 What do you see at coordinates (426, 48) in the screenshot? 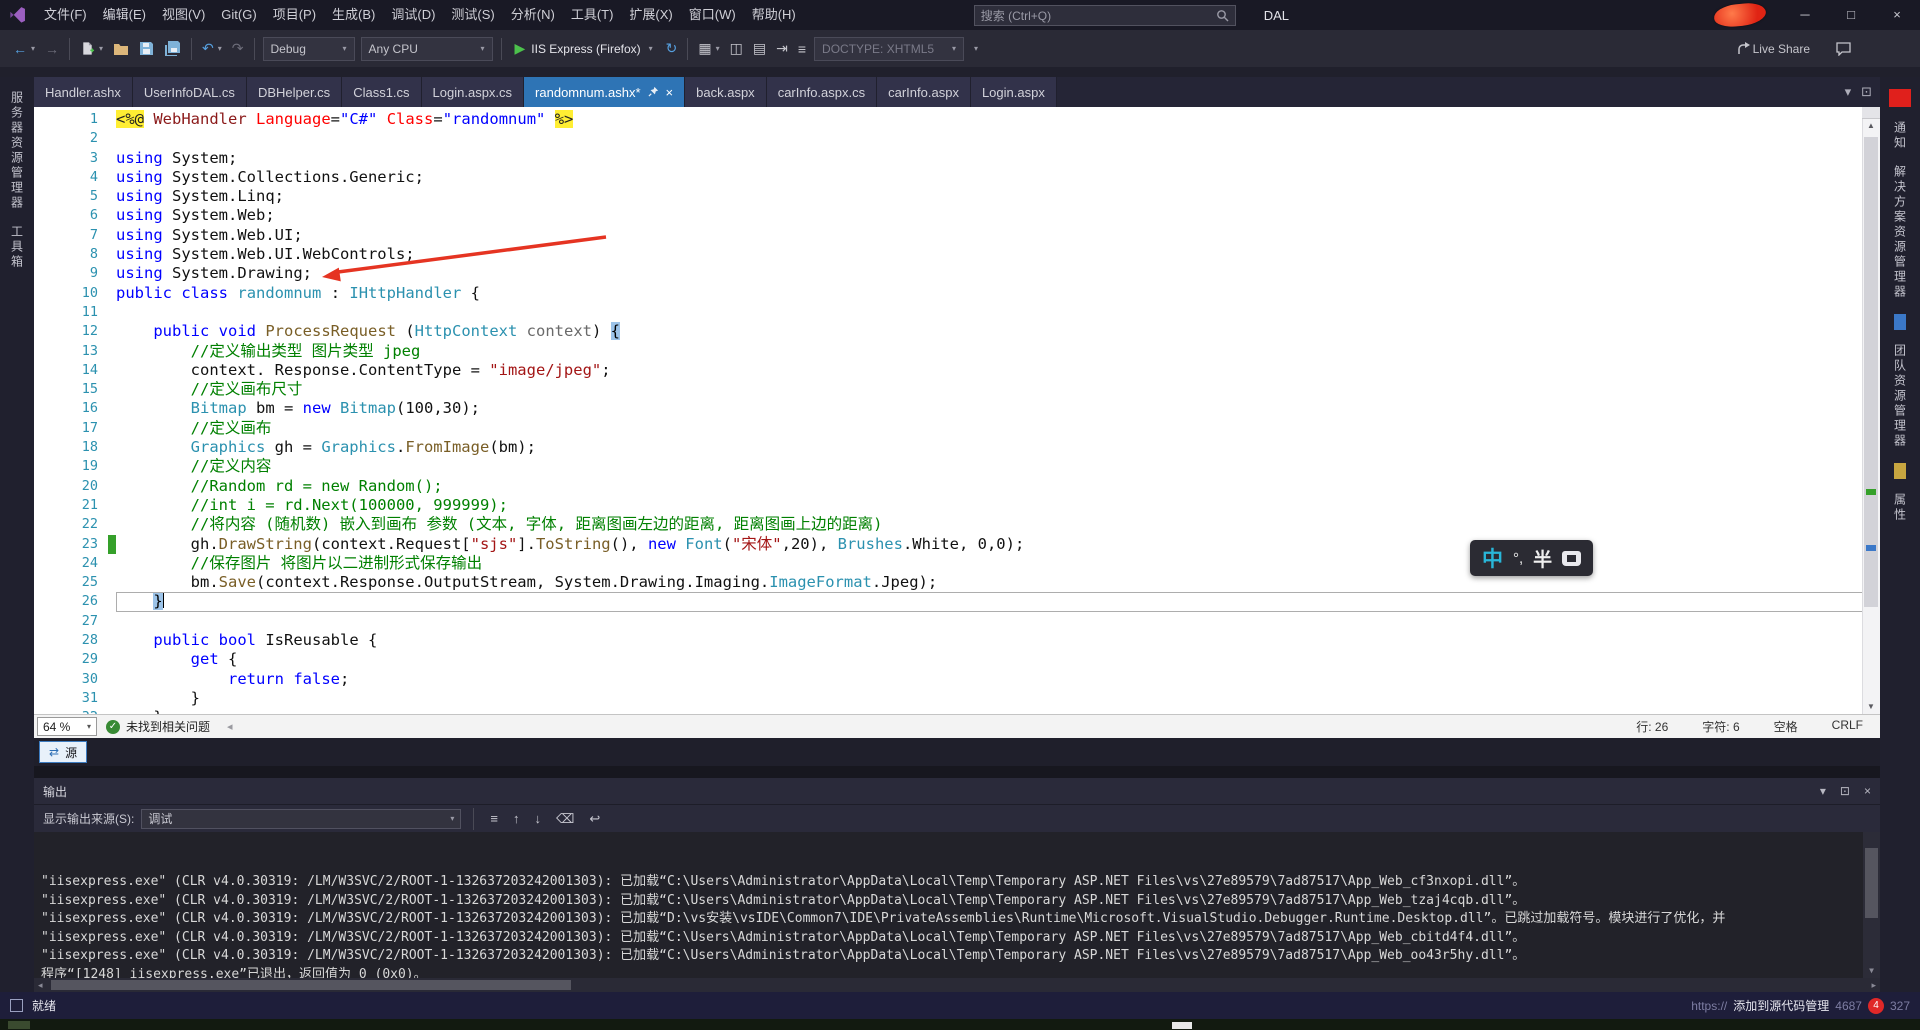
I see `platform-select: Any CPU ▾` at bounding box center [426, 48].